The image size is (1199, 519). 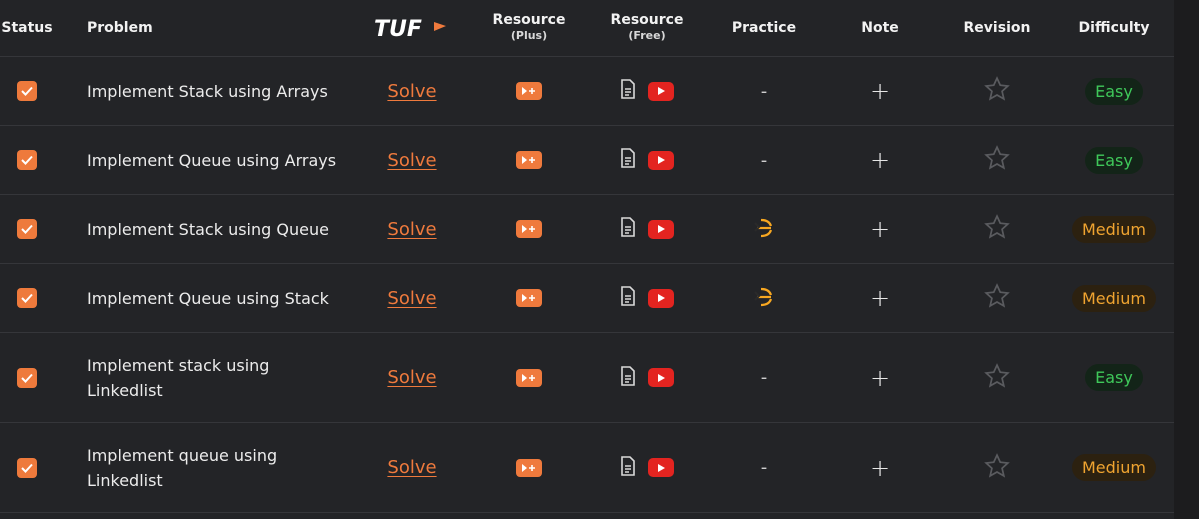 What do you see at coordinates (207, 91) in the screenshot?
I see `problem-title: Implement Stack using Arrays` at bounding box center [207, 91].